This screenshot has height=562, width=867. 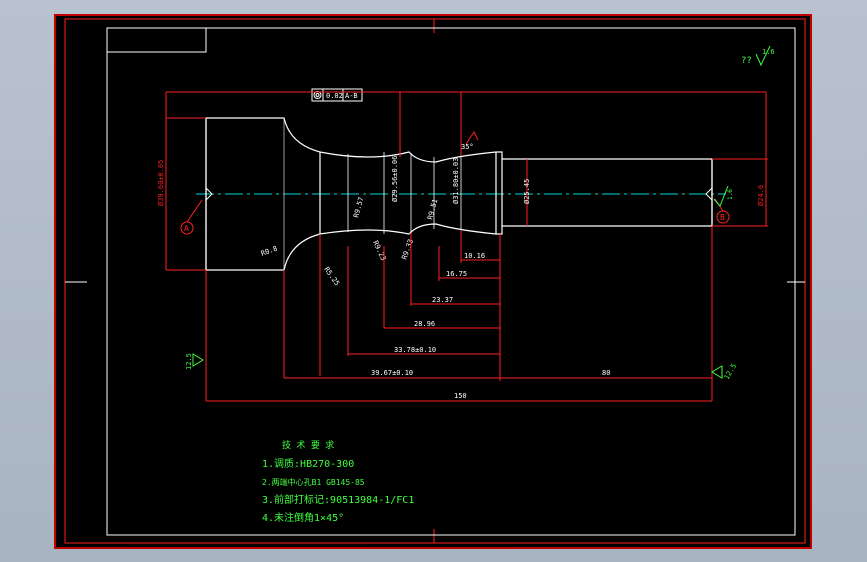 What do you see at coordinates (424, 324) in the screenshot?
I see `dim-length-d4: 28.96` at bounding box center [424, 324].